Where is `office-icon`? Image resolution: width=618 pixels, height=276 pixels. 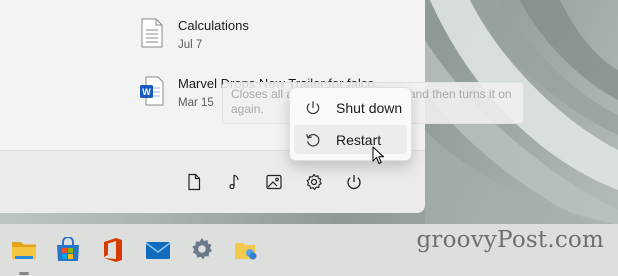 office-icon is located at coordinates (113, 250).